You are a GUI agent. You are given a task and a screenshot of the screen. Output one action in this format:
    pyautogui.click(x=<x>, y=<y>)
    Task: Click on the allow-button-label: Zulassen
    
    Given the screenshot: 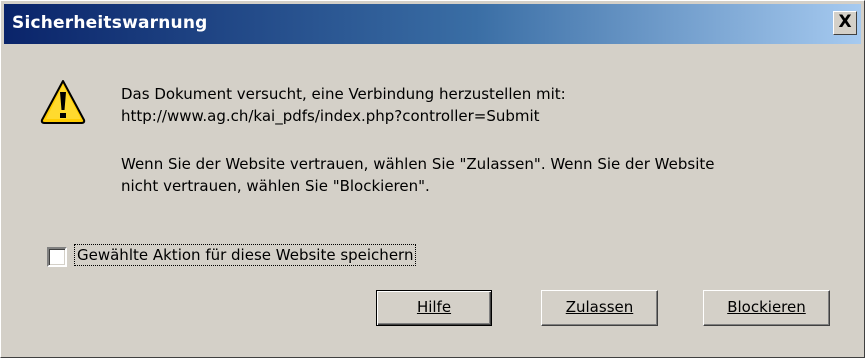 What is the action you would take?
    pyautogui.click(x=599, y=307)
    